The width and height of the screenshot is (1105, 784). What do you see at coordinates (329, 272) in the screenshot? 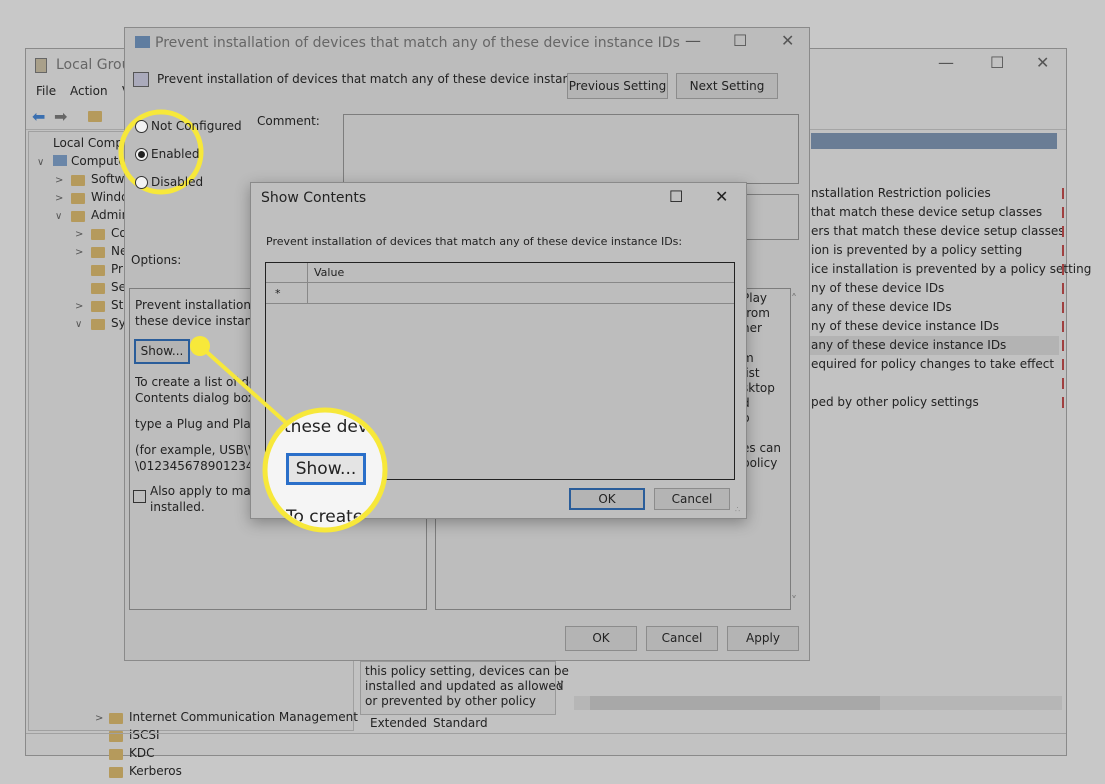
I see `column-header-value: Value` at bounding box center [329, 272].